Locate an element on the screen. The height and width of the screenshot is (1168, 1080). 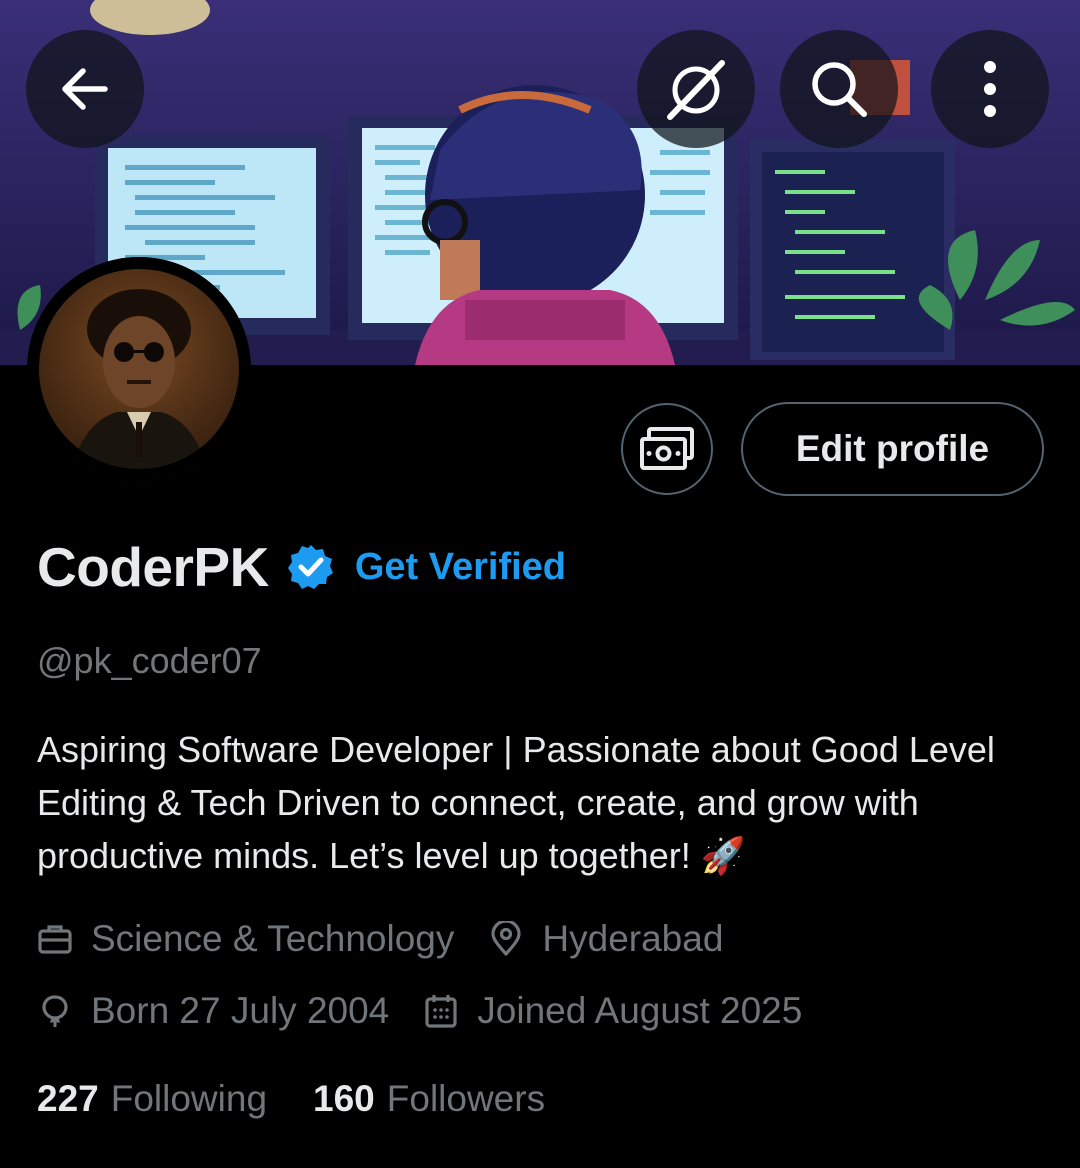
edit-profile-label: Edit profile is located at coordinates (892, 448).